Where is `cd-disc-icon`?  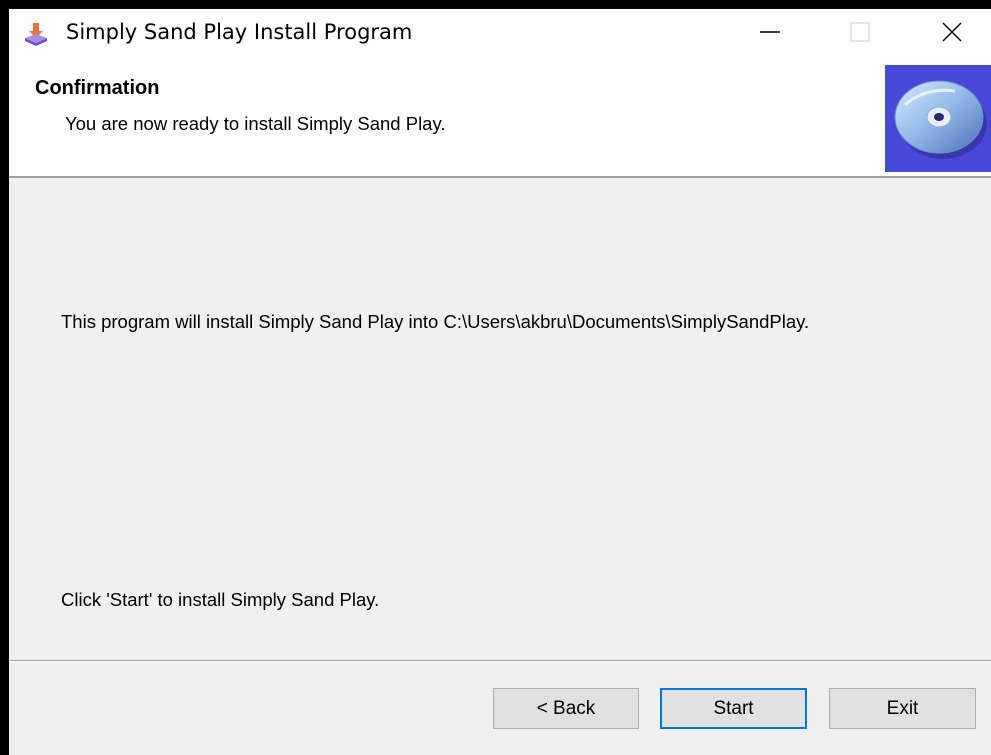 cd-disc-icon is located at coordinates (938, 118).